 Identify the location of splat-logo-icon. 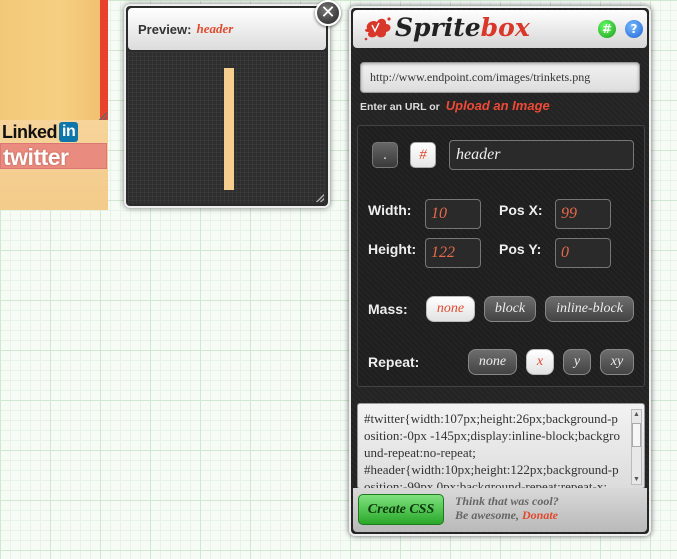
(377, 28).